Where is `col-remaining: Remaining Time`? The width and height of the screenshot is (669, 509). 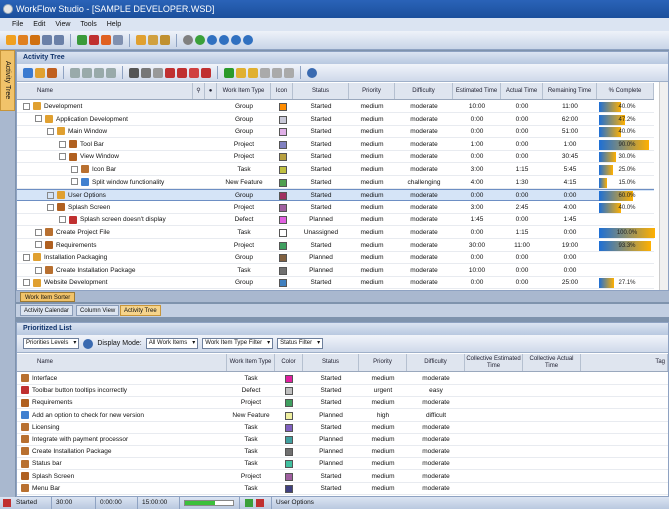
col-remaining: Remaining Time is located at coordinates (570, 91).